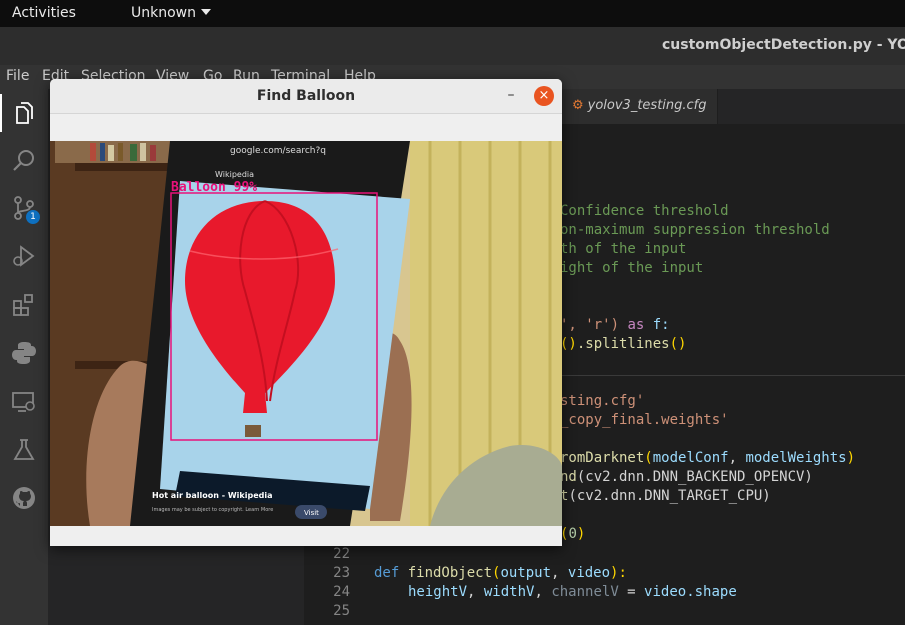 Image resolution: width=905 pixels, height=625 pixels. What do you see at coordinates (341, 611) in the screenshot?
I see `line-number: 25` at bounding box center [341, 611].